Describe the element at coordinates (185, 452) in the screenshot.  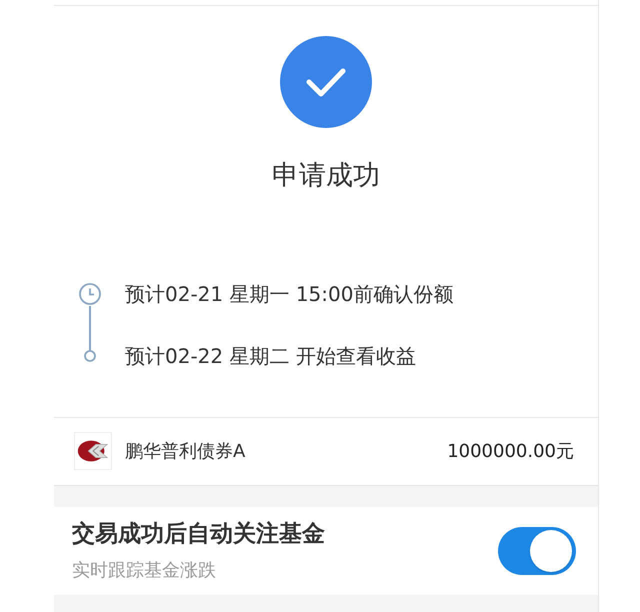
I see `fund-name: 鹏华普利债券A` at that location.